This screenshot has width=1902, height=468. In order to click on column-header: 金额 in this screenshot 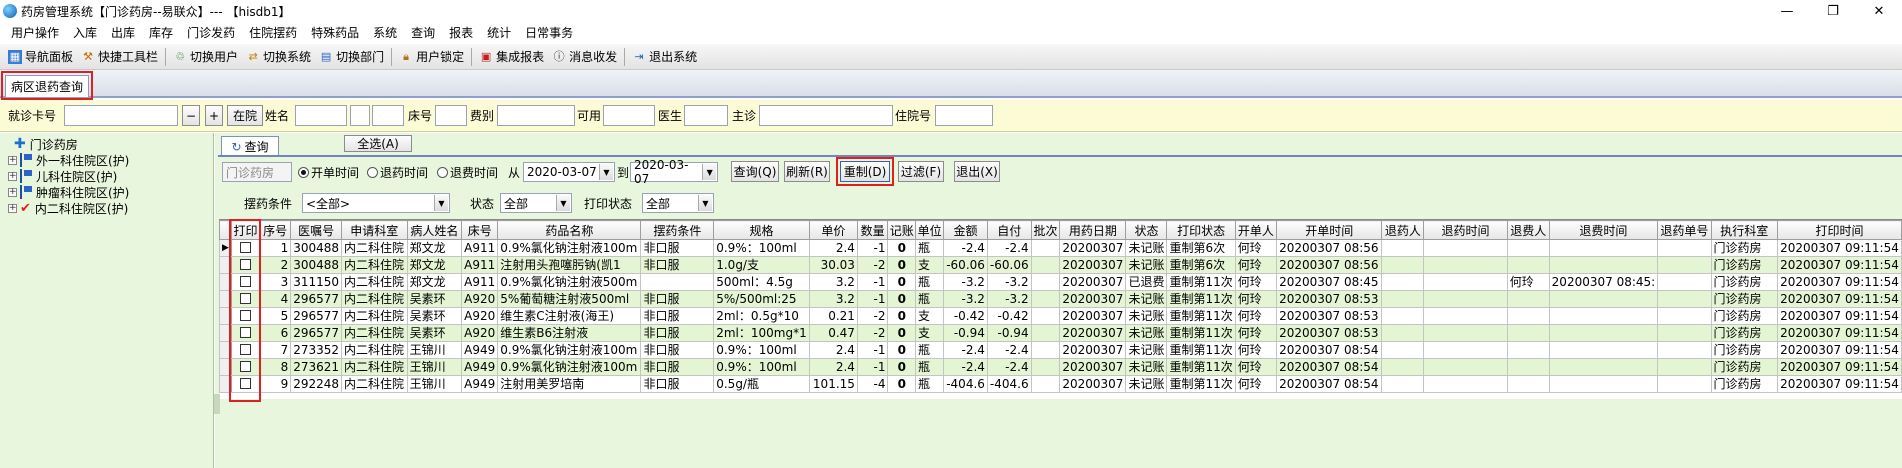, I will do `click(965, 230)`.